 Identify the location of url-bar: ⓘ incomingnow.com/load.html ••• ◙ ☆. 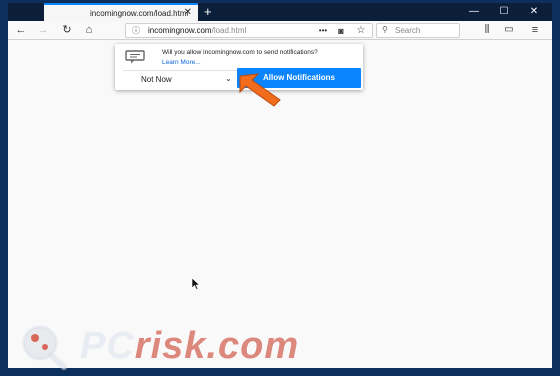
(249, 30).